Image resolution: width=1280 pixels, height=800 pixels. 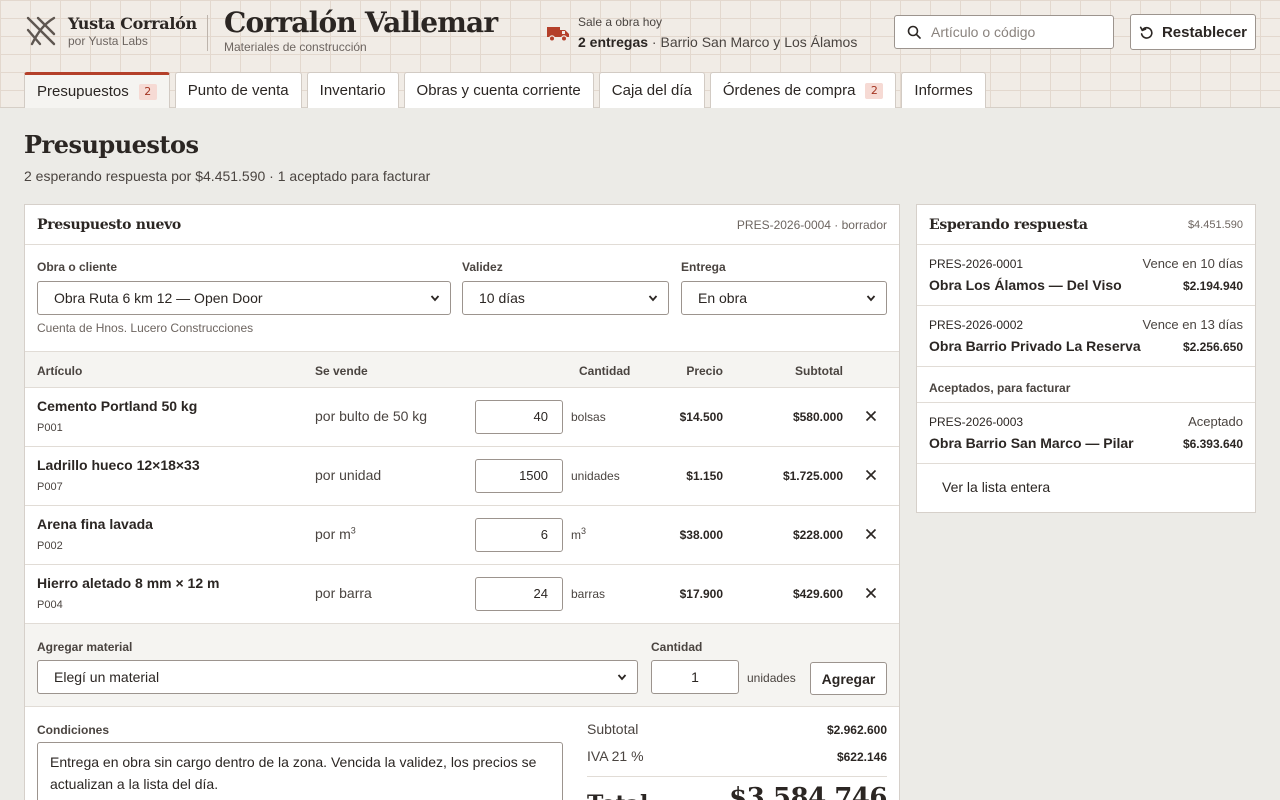 I want to click on quote-id: PRES-2026-0002, so click(x=976, y=325).